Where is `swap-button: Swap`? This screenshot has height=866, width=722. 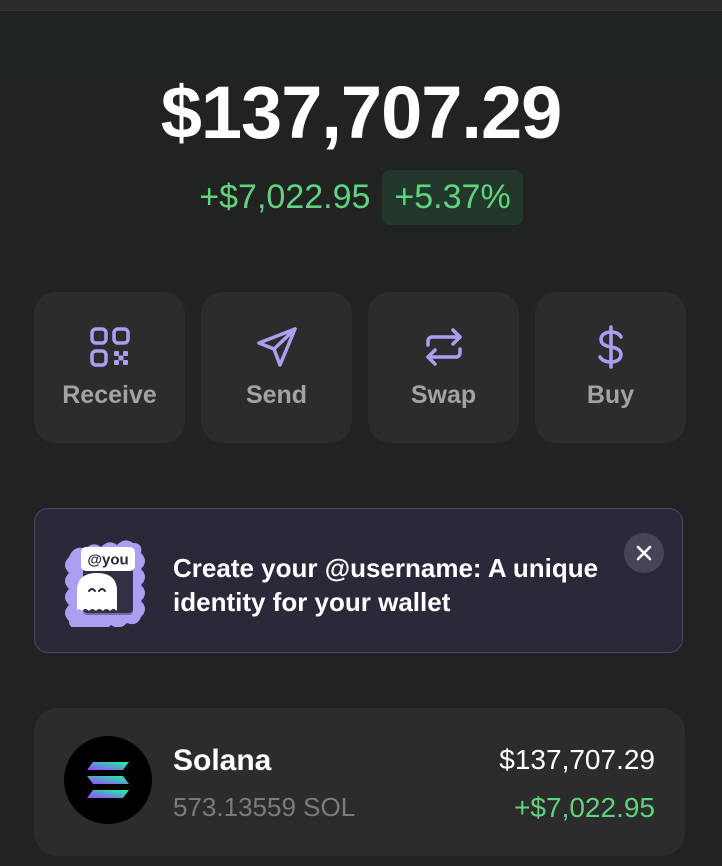
swap-button: Swap is located at coordinates (443, 367).